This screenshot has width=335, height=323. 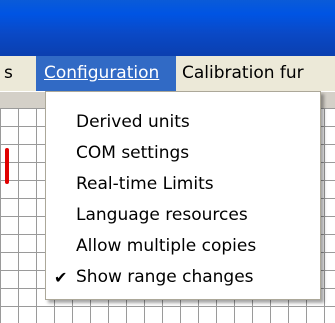 I want to click on menu-bar: s Configuration Calibration fur, so click(x=167, y=74).